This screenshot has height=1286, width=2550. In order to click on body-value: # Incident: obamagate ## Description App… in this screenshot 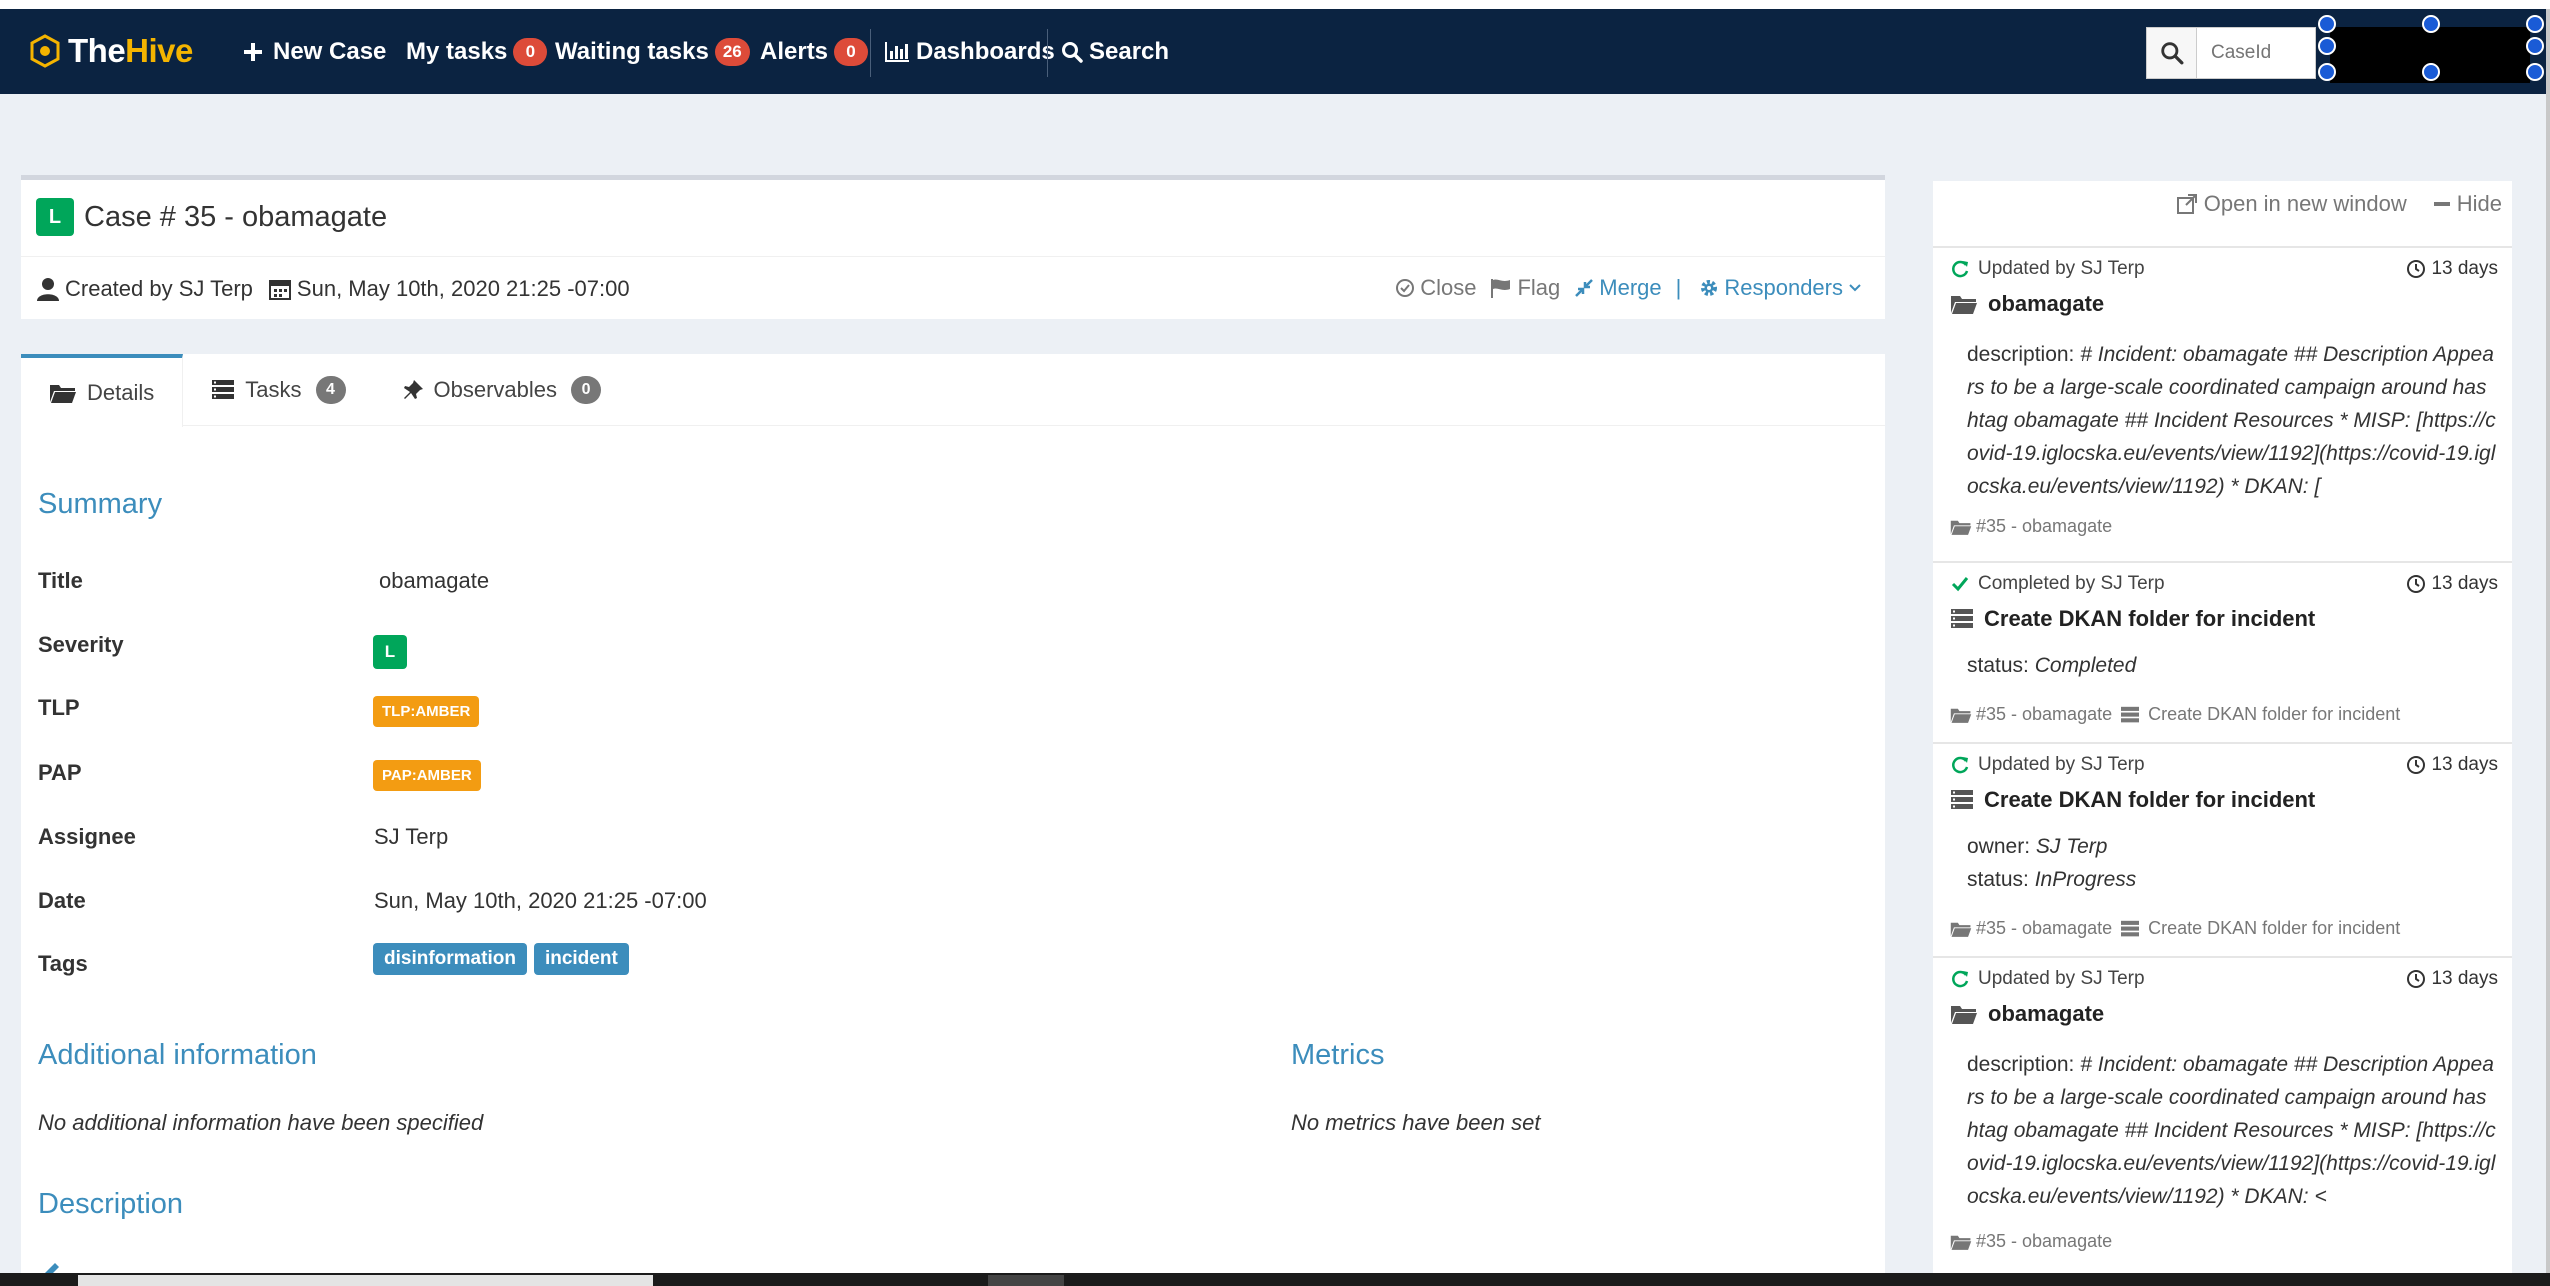, I will do `click(2231, 1130)`.